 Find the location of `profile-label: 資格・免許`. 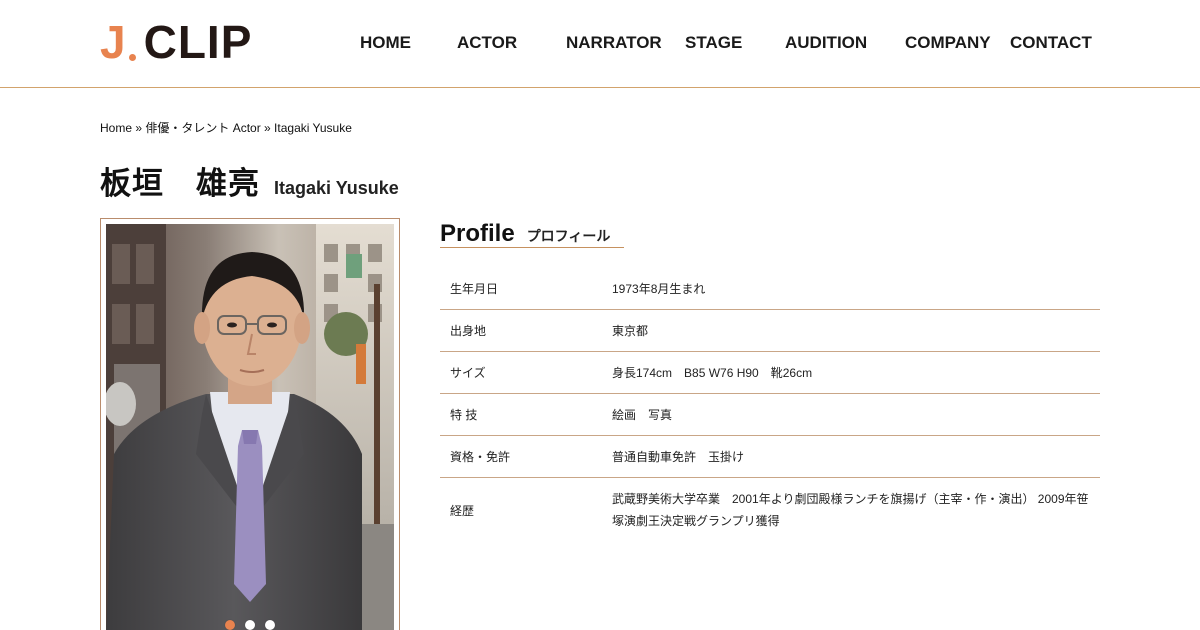

profile-label: 資格・免許 is located at coordinates (480, 457).